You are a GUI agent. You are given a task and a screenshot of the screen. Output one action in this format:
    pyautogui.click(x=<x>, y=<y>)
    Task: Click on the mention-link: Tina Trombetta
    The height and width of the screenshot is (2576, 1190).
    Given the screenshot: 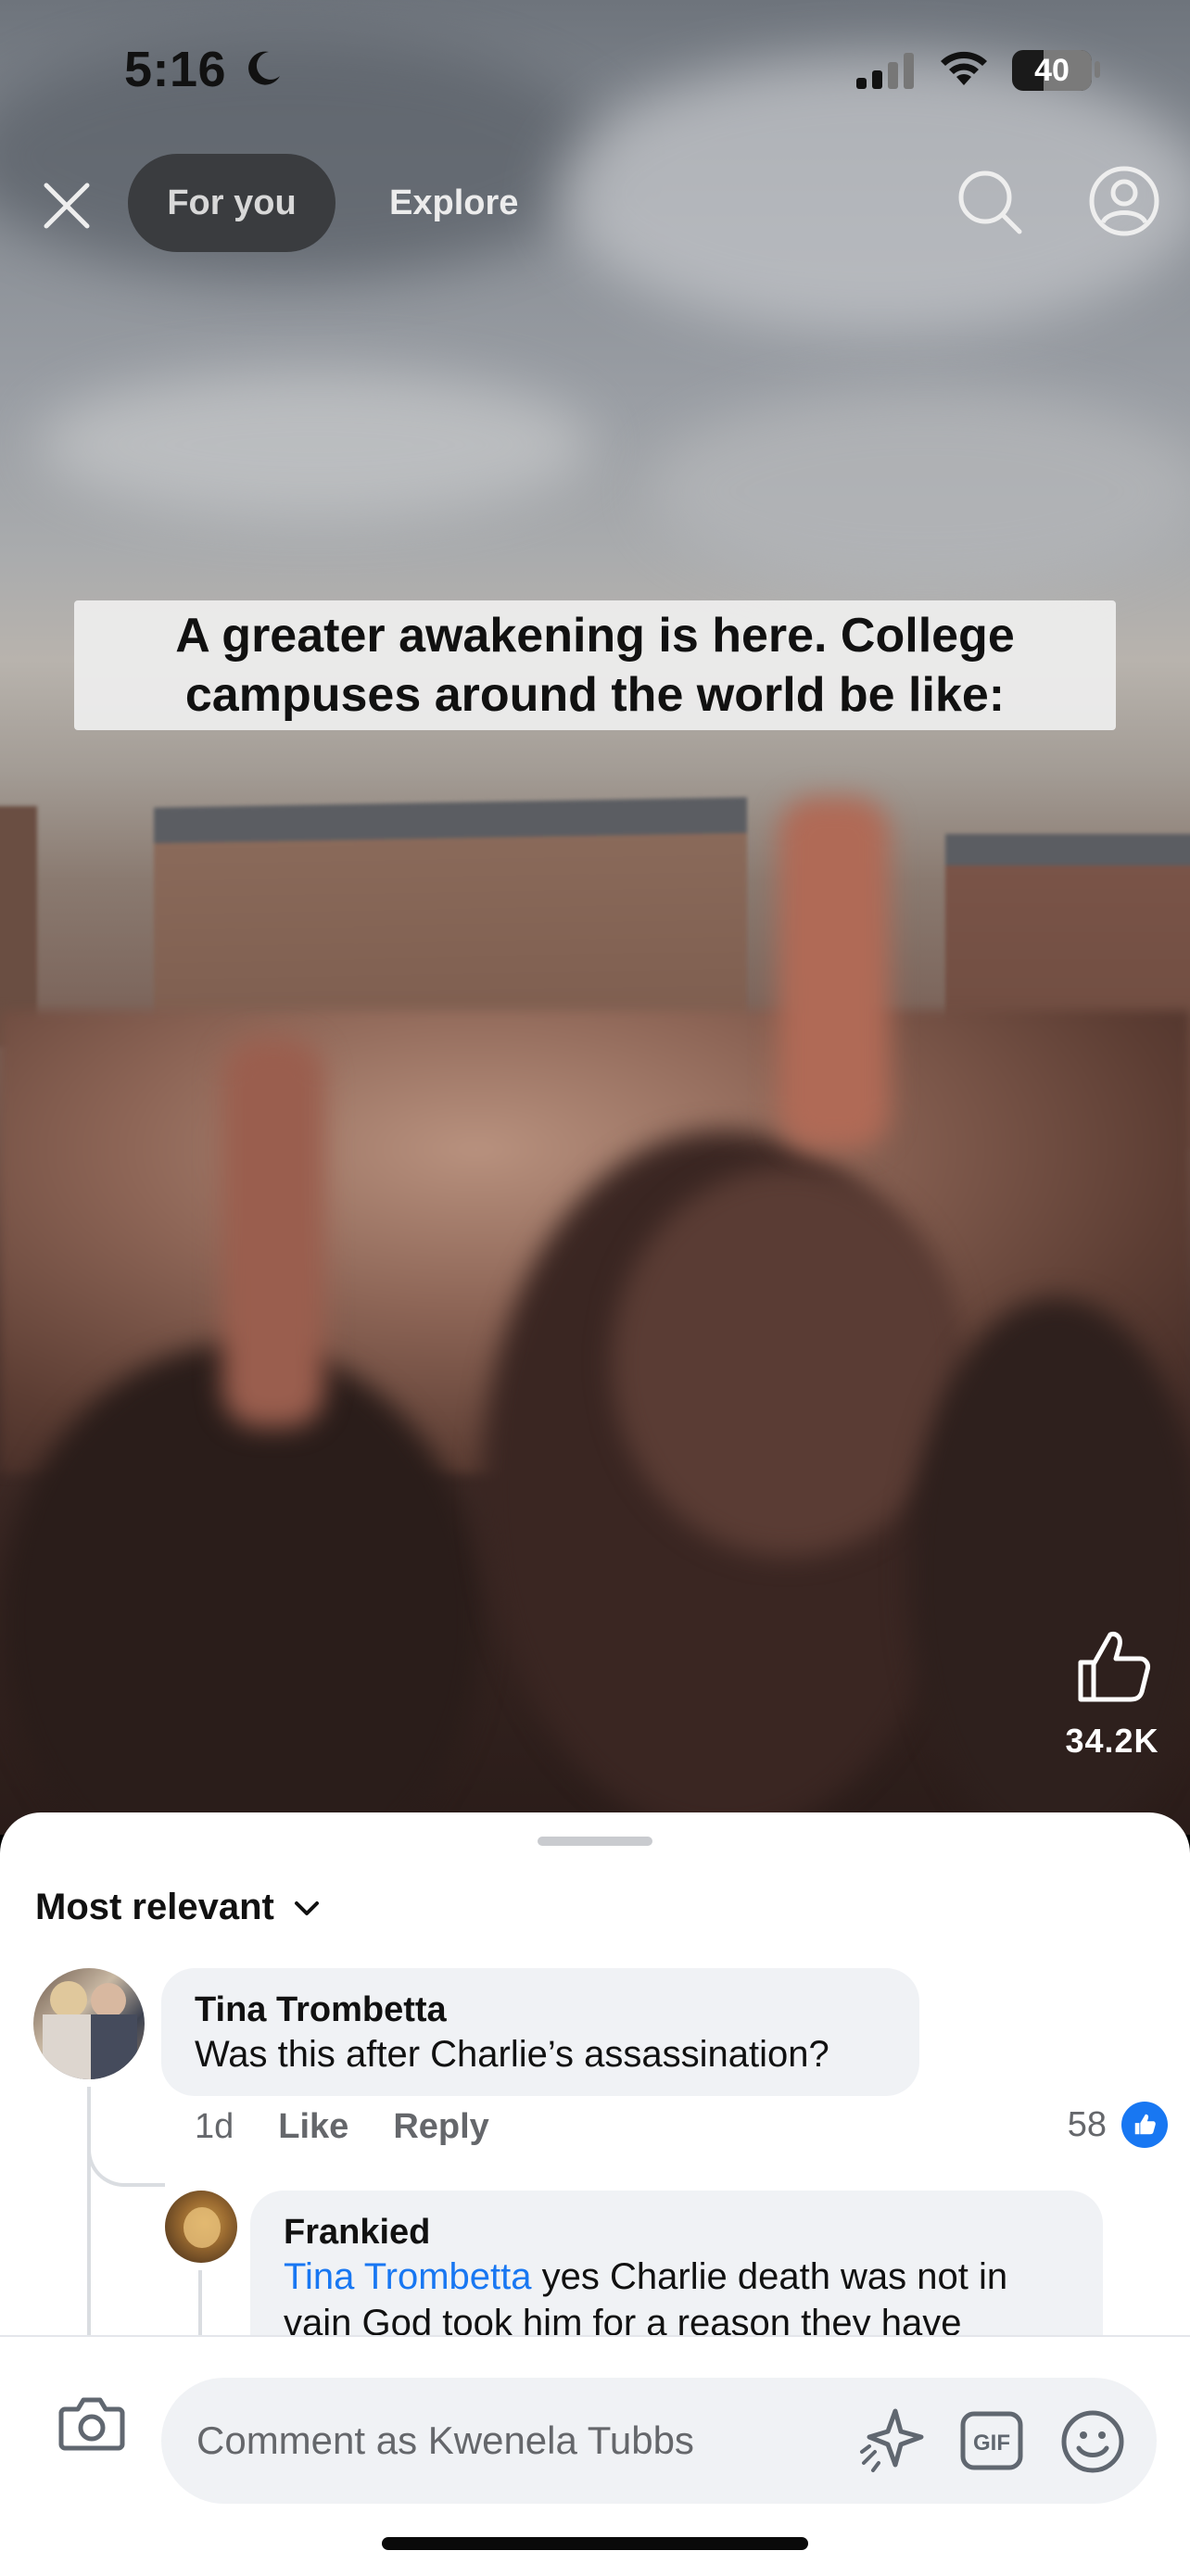 What is the action you would take?
    pyautogui.click(x=408, y=2276)
    